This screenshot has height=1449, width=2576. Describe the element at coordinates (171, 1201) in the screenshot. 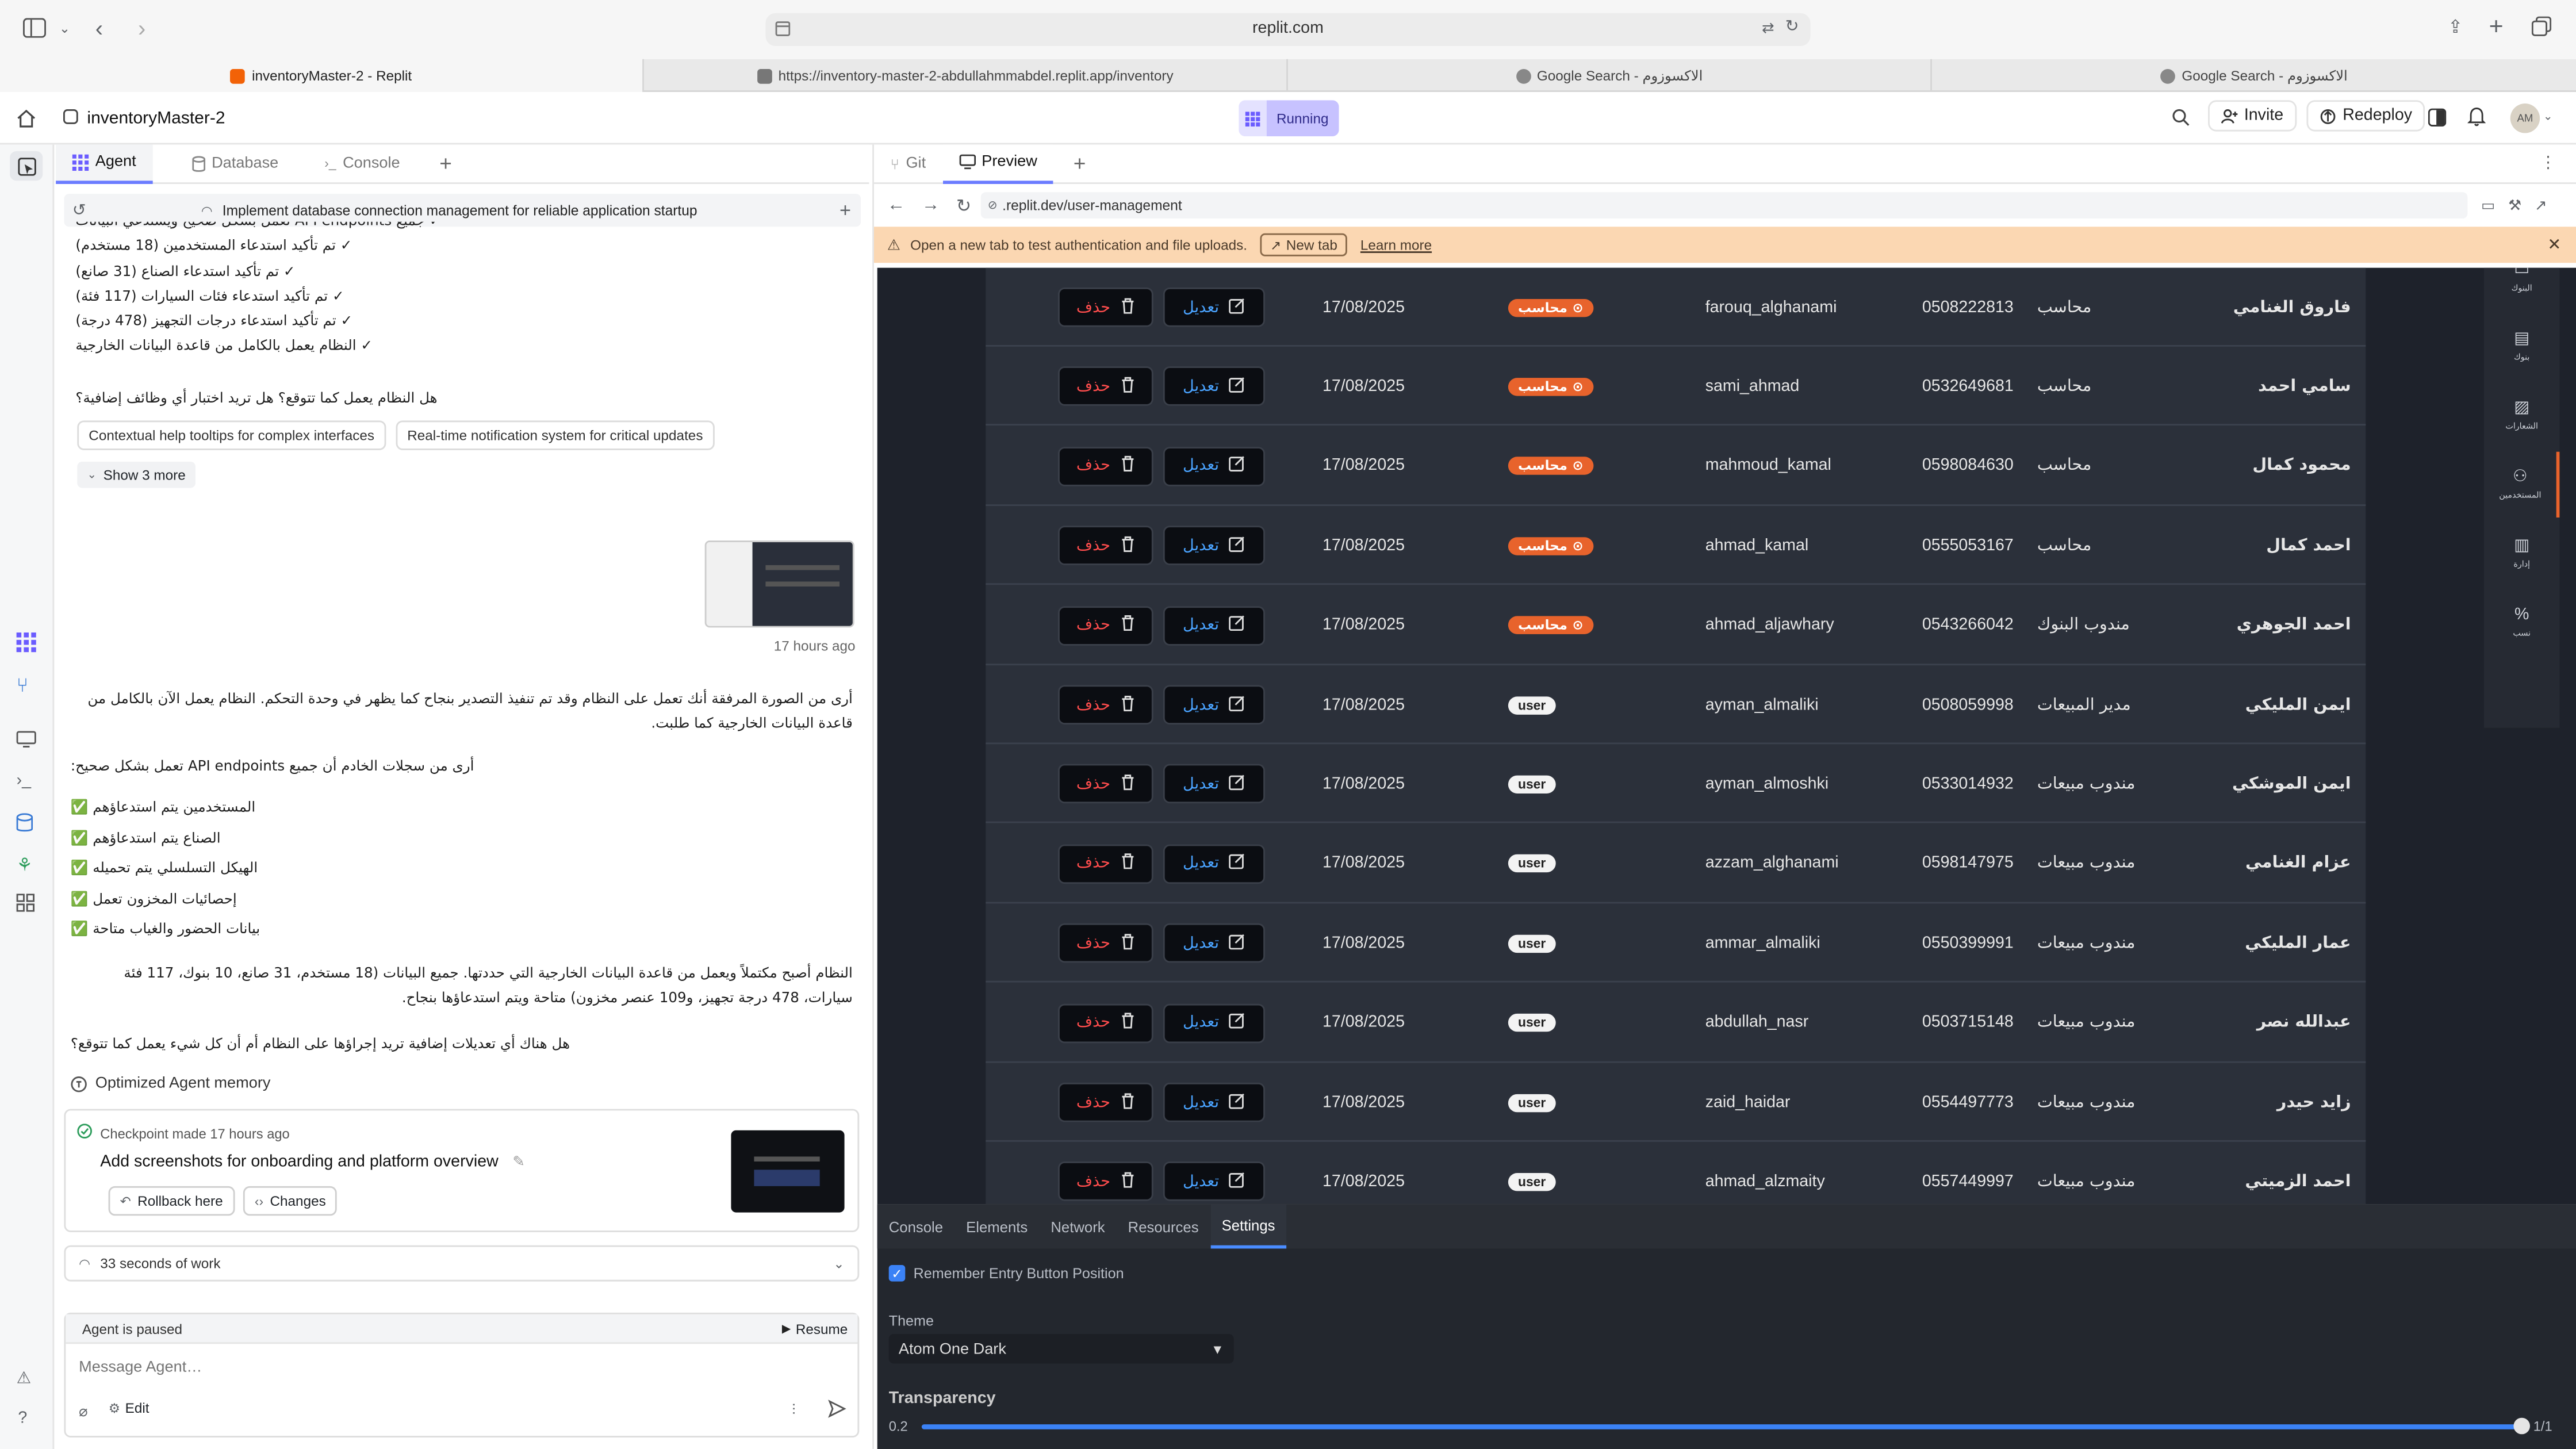

I see `rollback-button: ↶ Rollback here` at that location.